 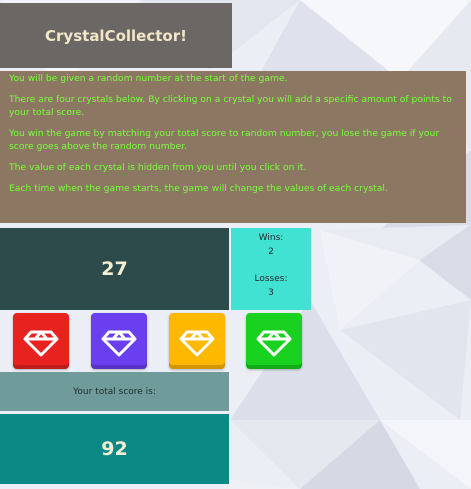 What do you see at coordinates (271, 238) in the screenshot?
I see `wins-label: Wins:` at bounding box center [271, 238].